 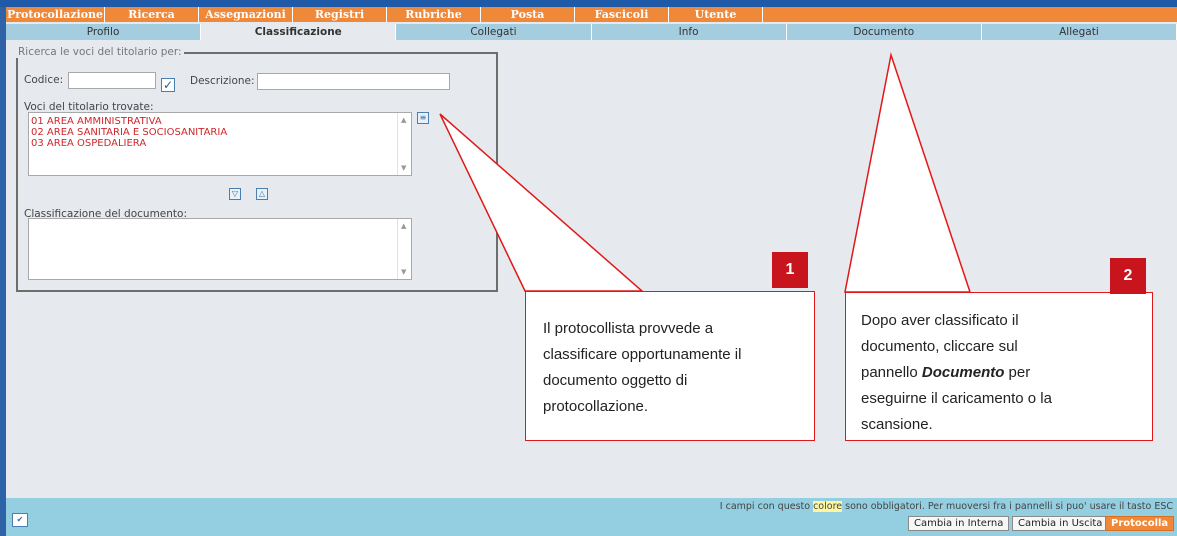 What do you see at coordinates (790, 270) in the screenshot?
I see `callout-1-number: 1` at bounding box center [790, 270].